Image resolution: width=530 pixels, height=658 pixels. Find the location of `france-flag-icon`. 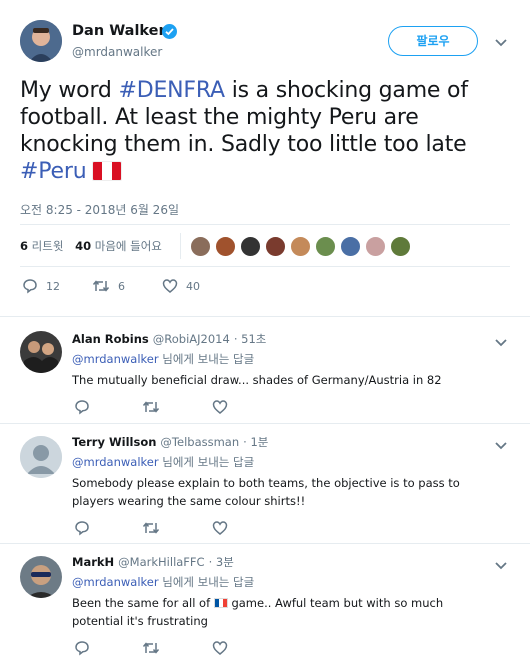

france-flag-icon is located at coordinates (220, 603).